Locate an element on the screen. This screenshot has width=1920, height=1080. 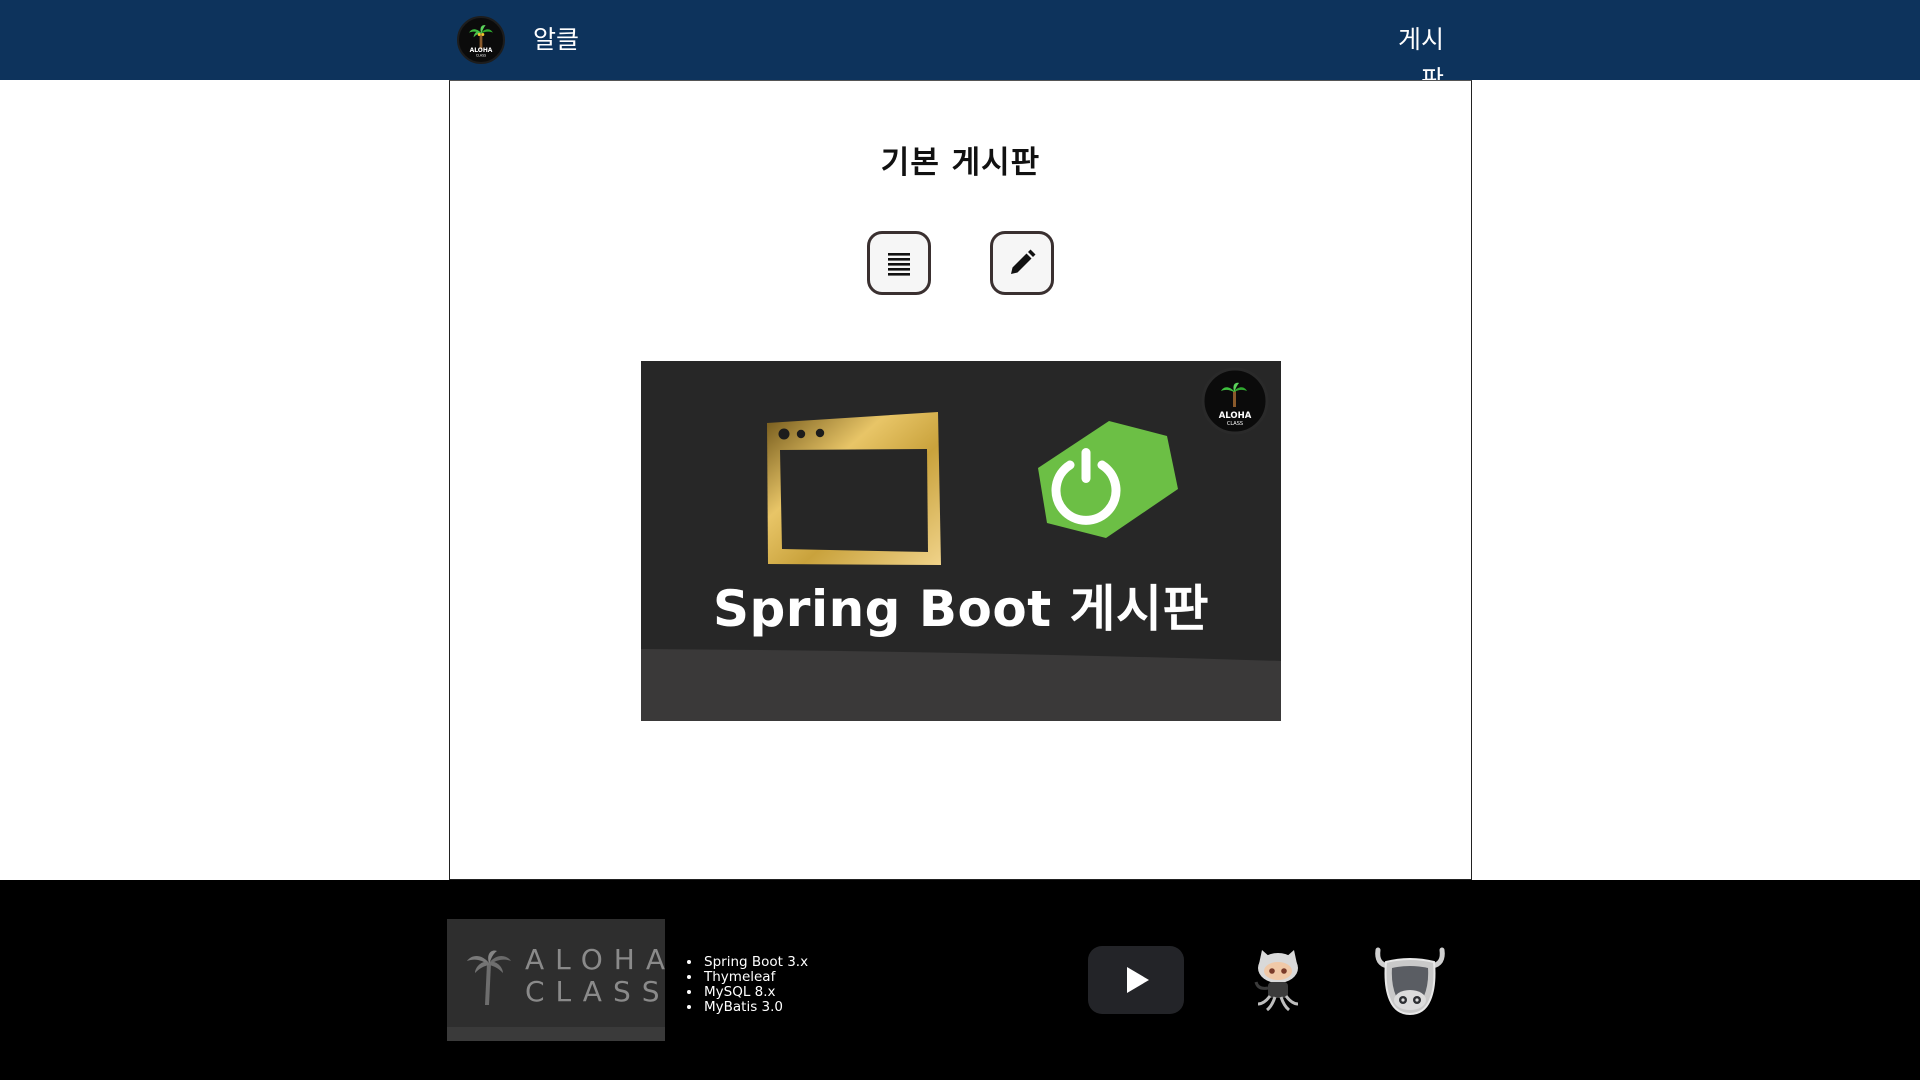
banner-badge-text-top: ALOHA is located at coordinates (1235, 416).